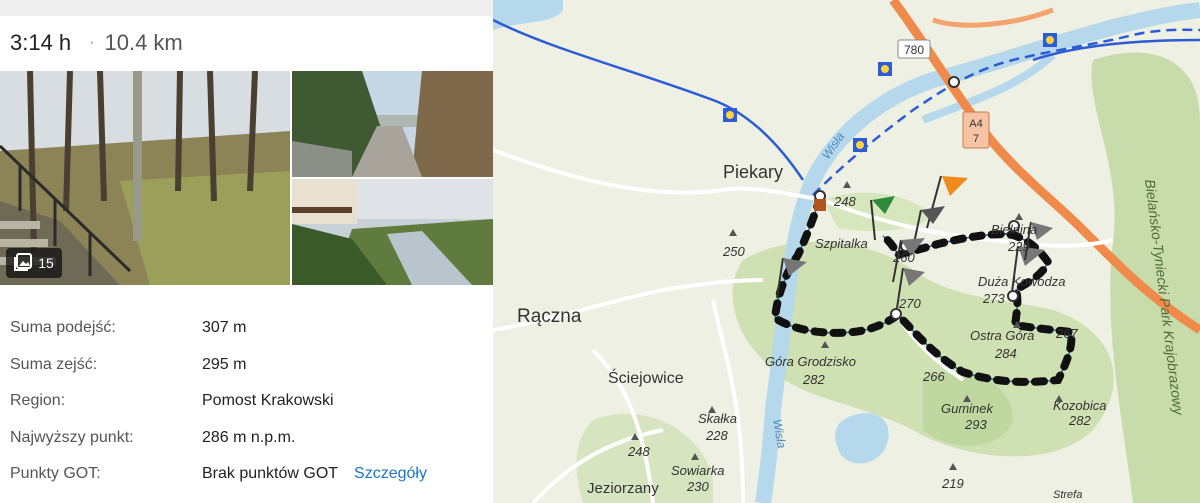 This screenshot has height=503, width=1200. I want to click on town-piekary: Piekary, so click(753, 172).